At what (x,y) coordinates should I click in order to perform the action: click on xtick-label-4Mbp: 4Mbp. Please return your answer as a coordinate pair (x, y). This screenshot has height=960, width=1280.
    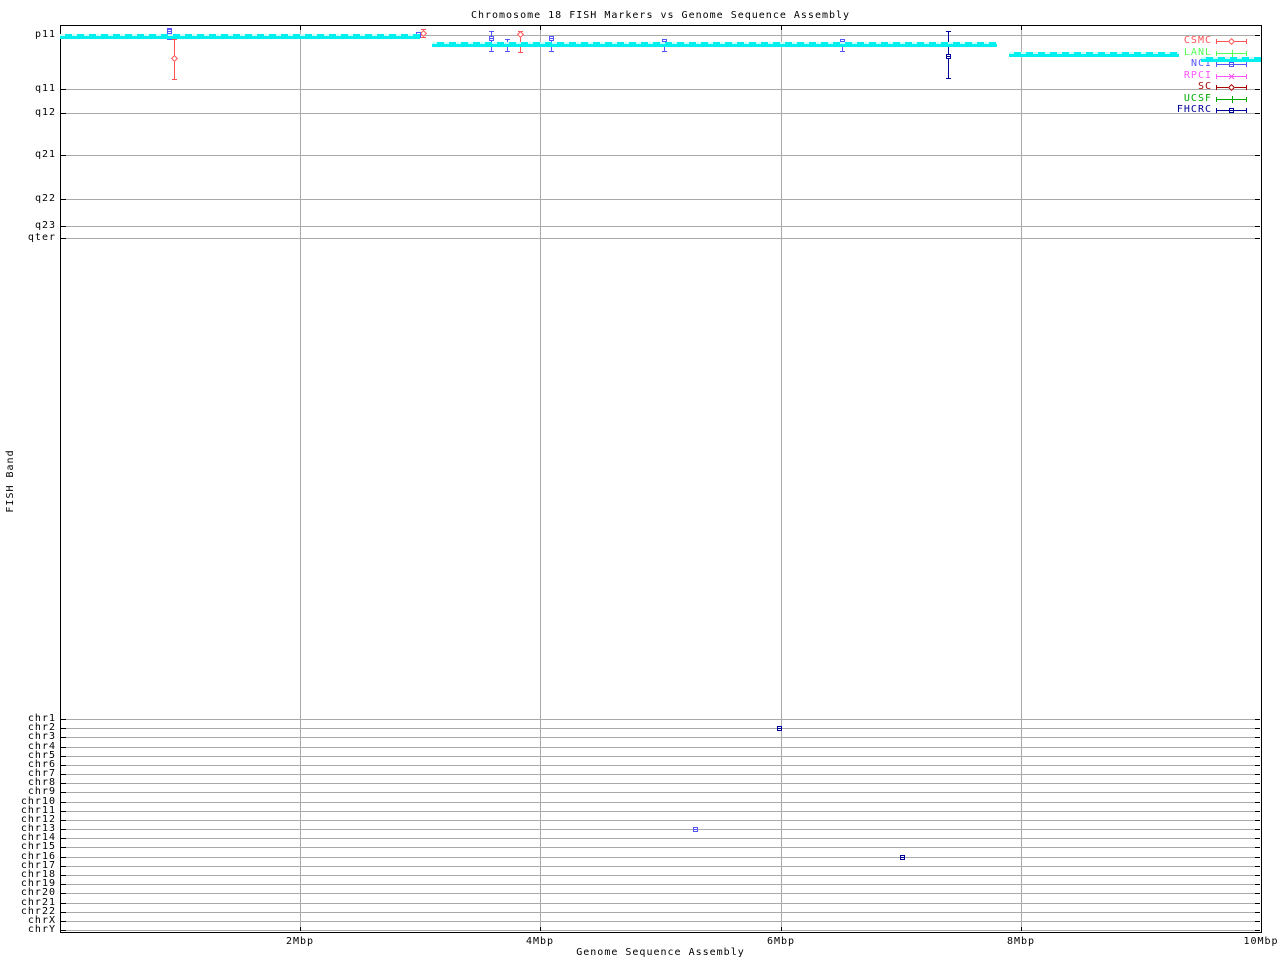
    Looking at the image, I should click on (540, 941).